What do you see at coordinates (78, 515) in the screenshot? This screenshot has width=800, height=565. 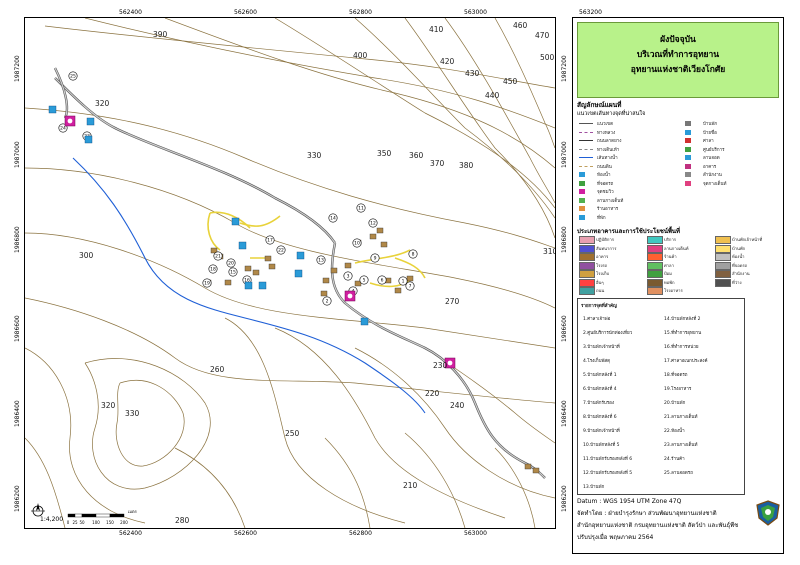 I see `scale-segment` at bounding box center [78, 515].